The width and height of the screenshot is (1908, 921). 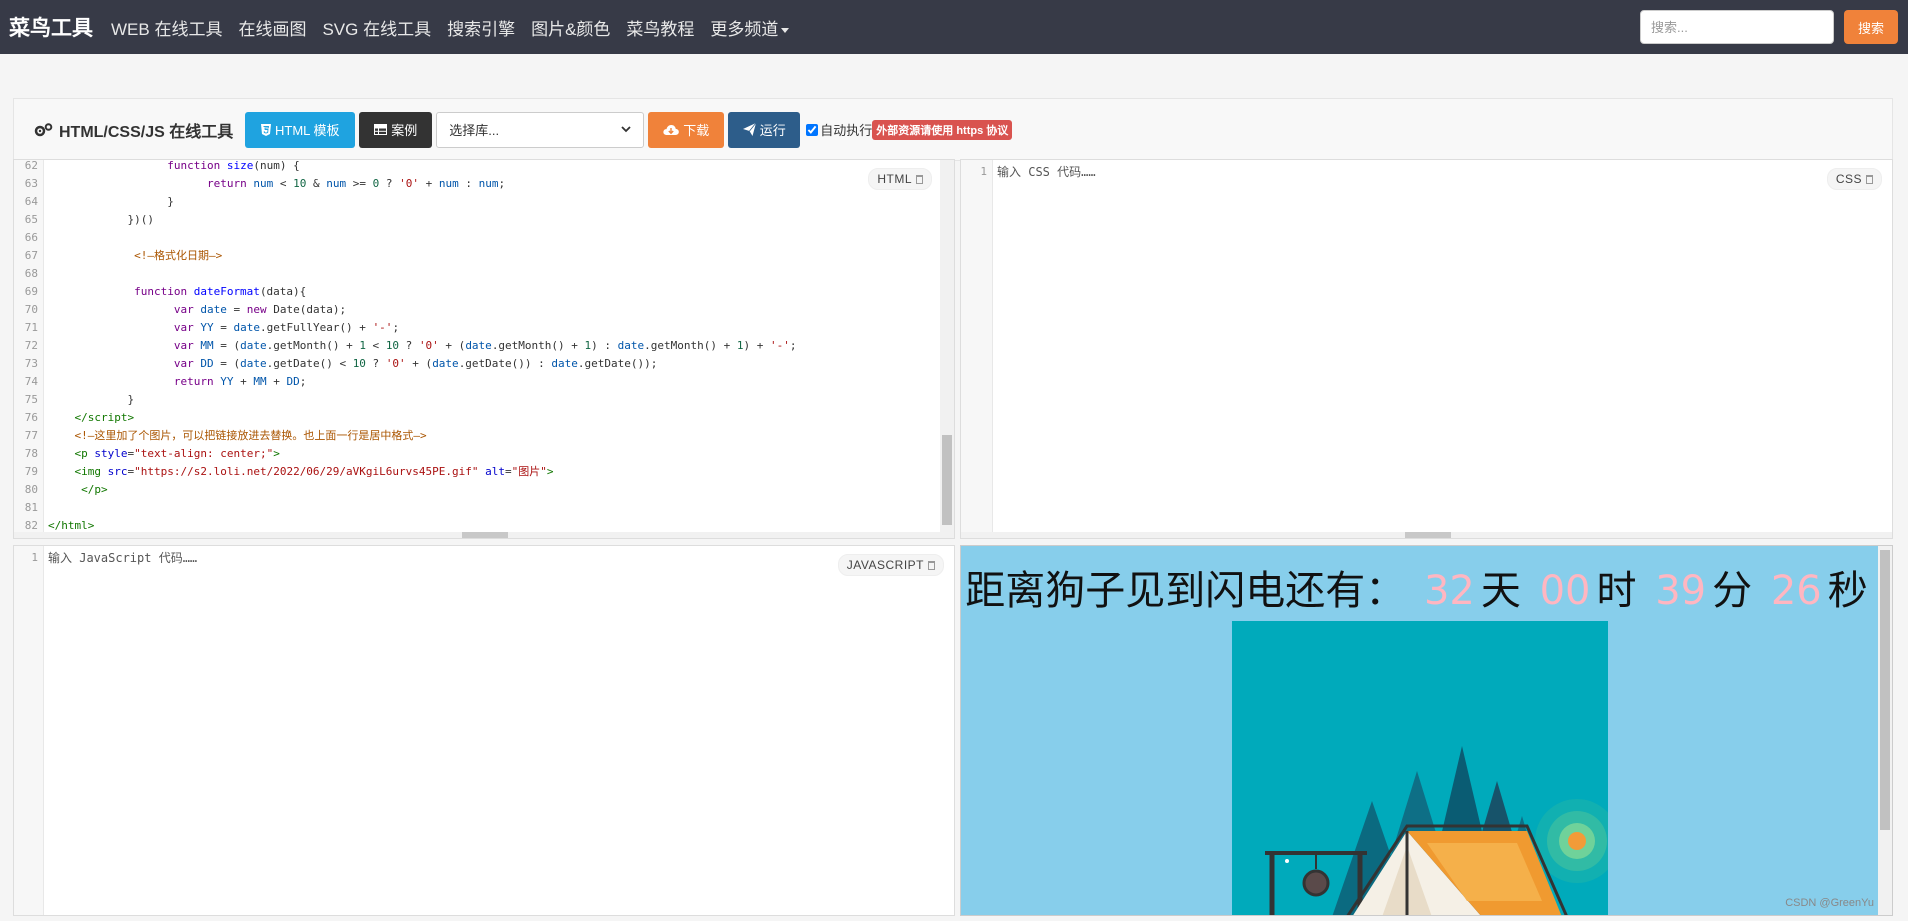 I want to click on html-hscroll-thumb, so click(x=485, y=535).